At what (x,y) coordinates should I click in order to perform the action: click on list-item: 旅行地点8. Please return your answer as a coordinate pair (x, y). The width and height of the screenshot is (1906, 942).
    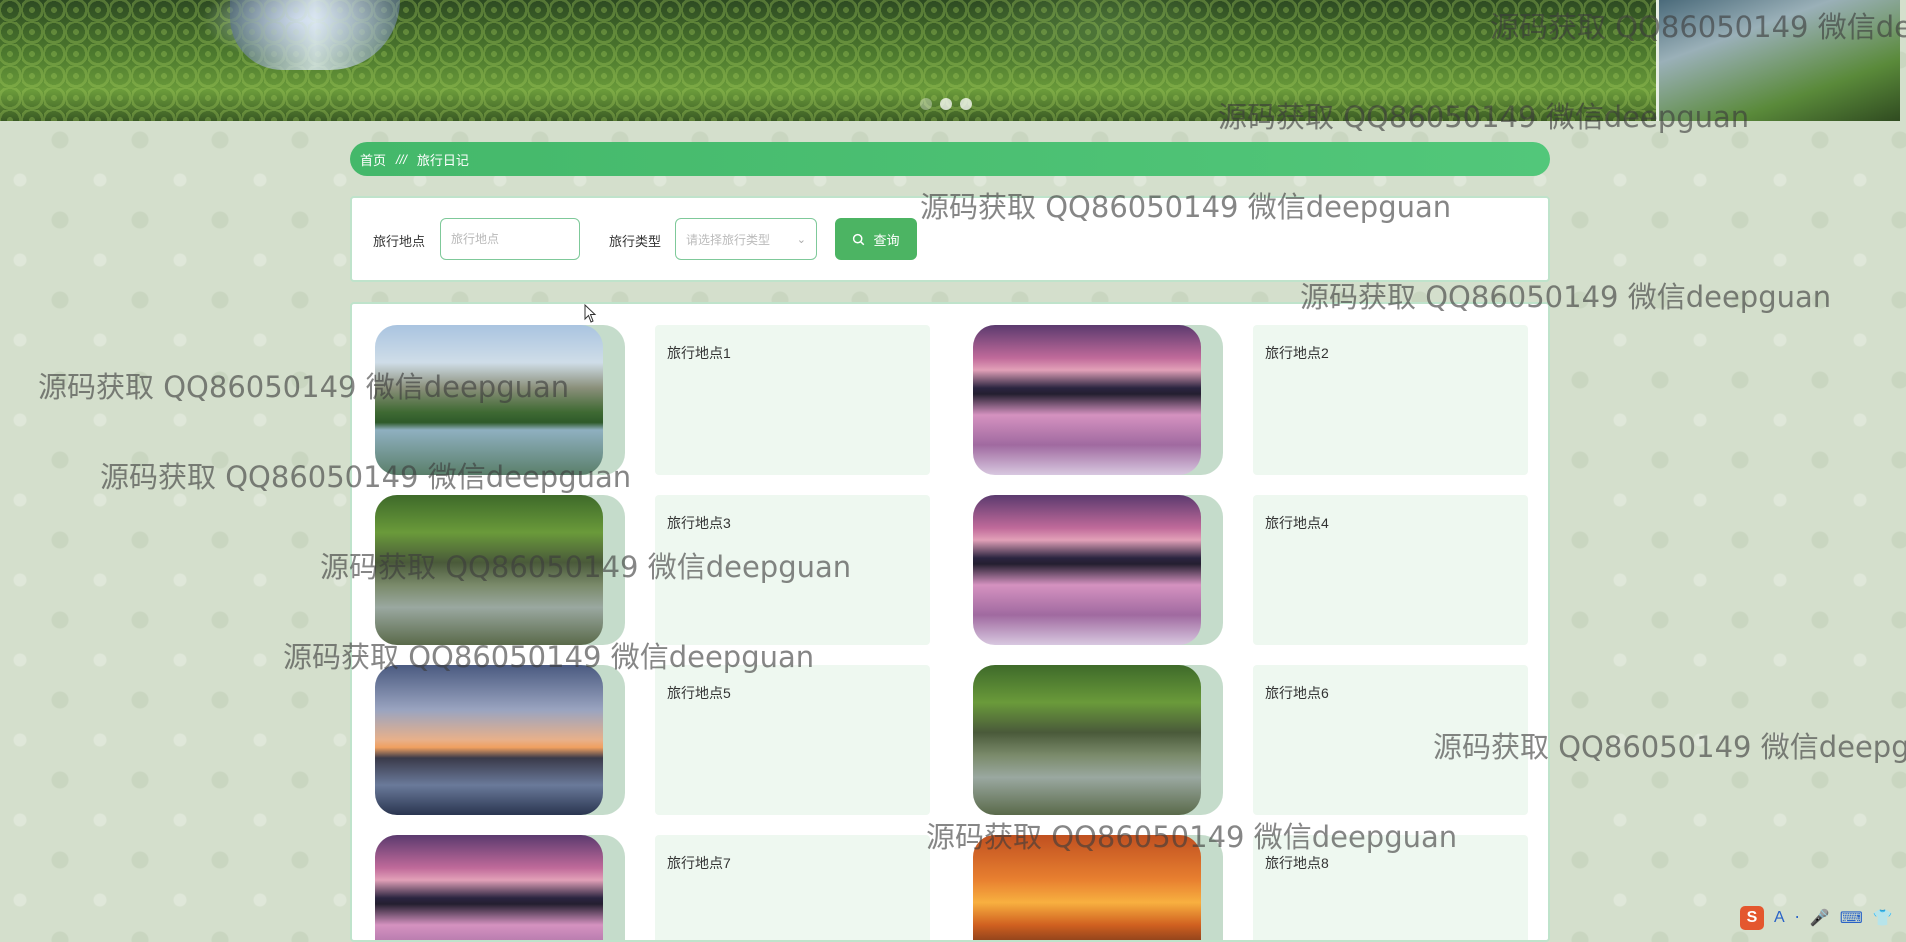
    Looking at the image, I should click on (1260, 887).